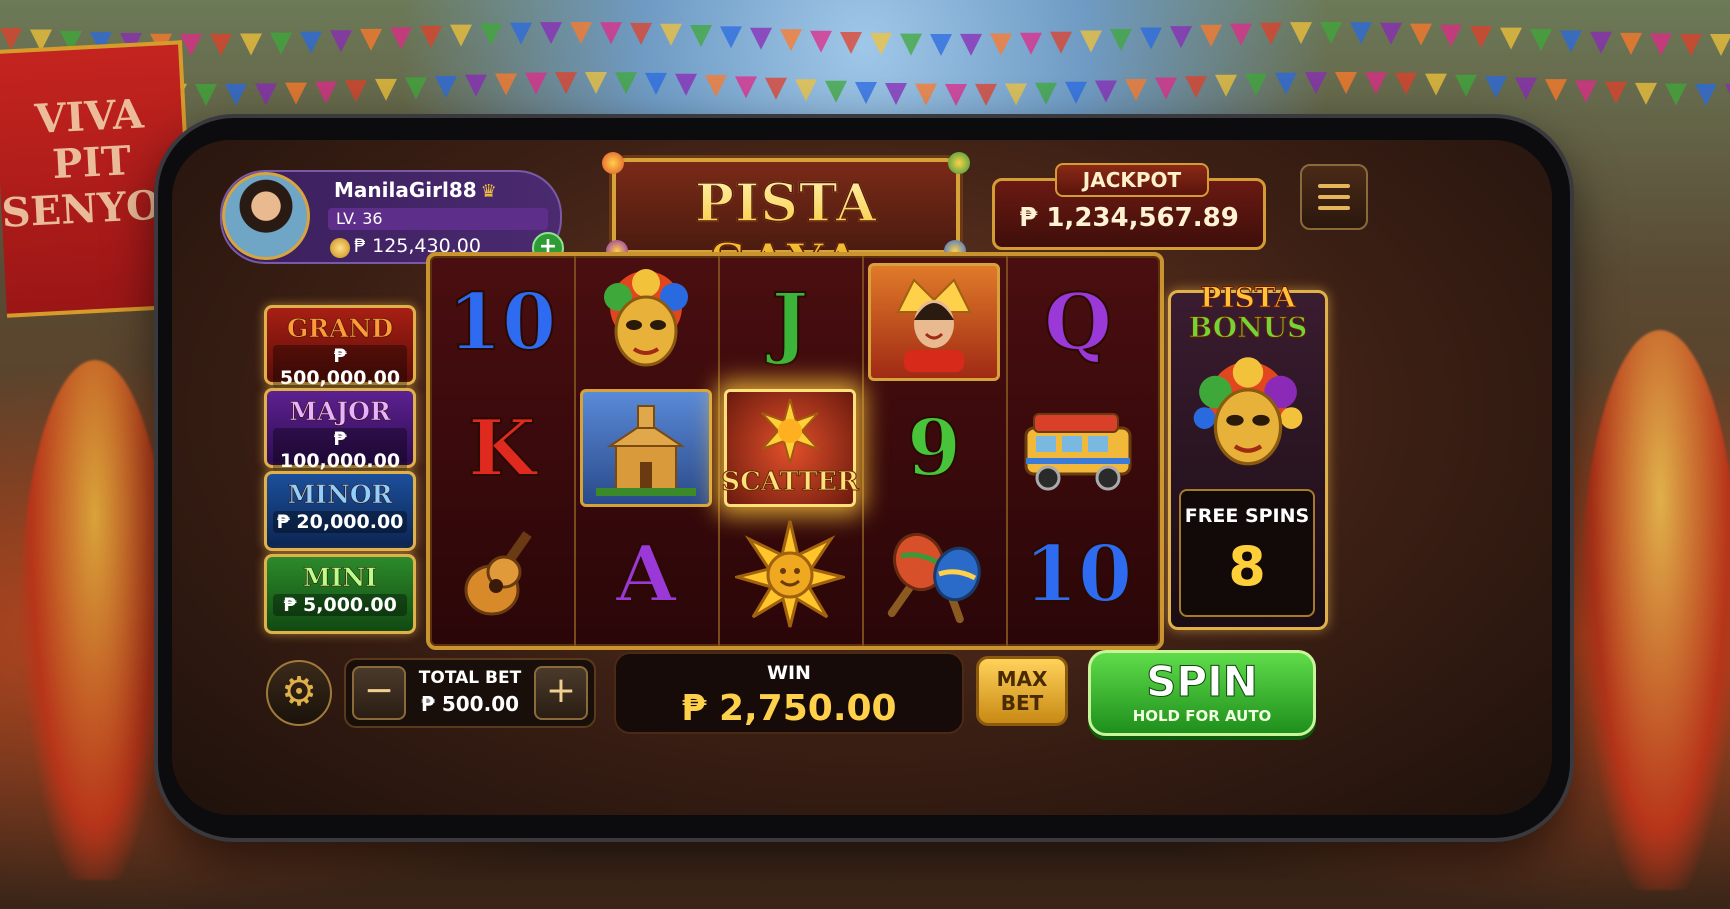 This screenshot has width=1730, height=909. I want to click on increase-bet-button: +, so click(561, 693).